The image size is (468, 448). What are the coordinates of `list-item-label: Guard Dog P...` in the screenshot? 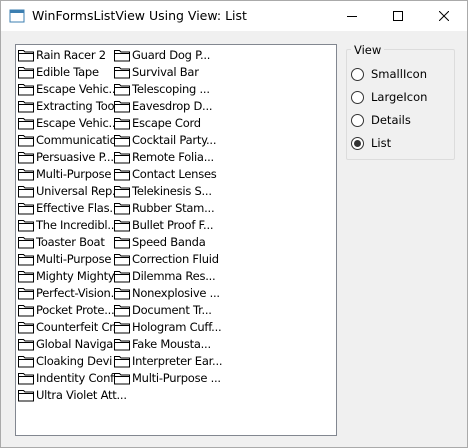 It's located at (171, 54).